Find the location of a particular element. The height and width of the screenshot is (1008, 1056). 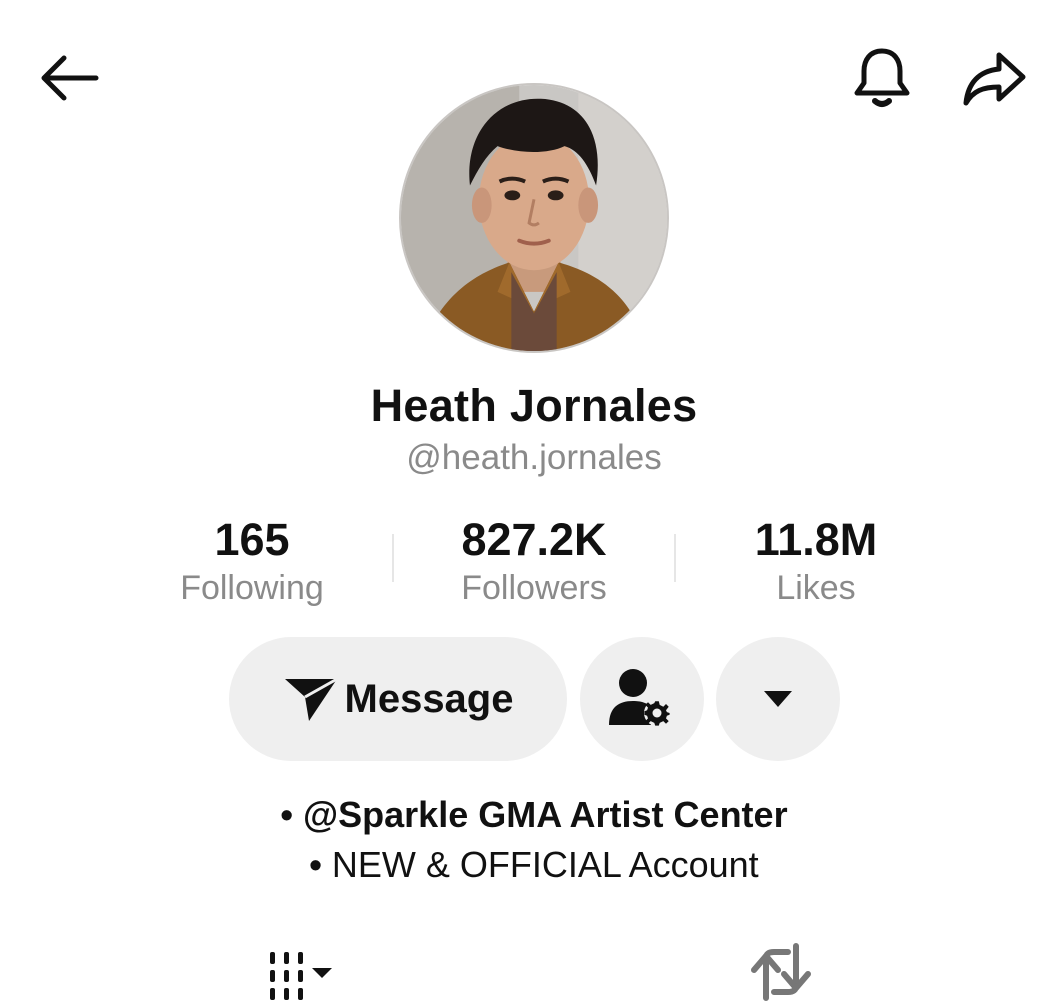

bio-text: @Sparkle GMA Artist Center is located at coordinates (545, 814).